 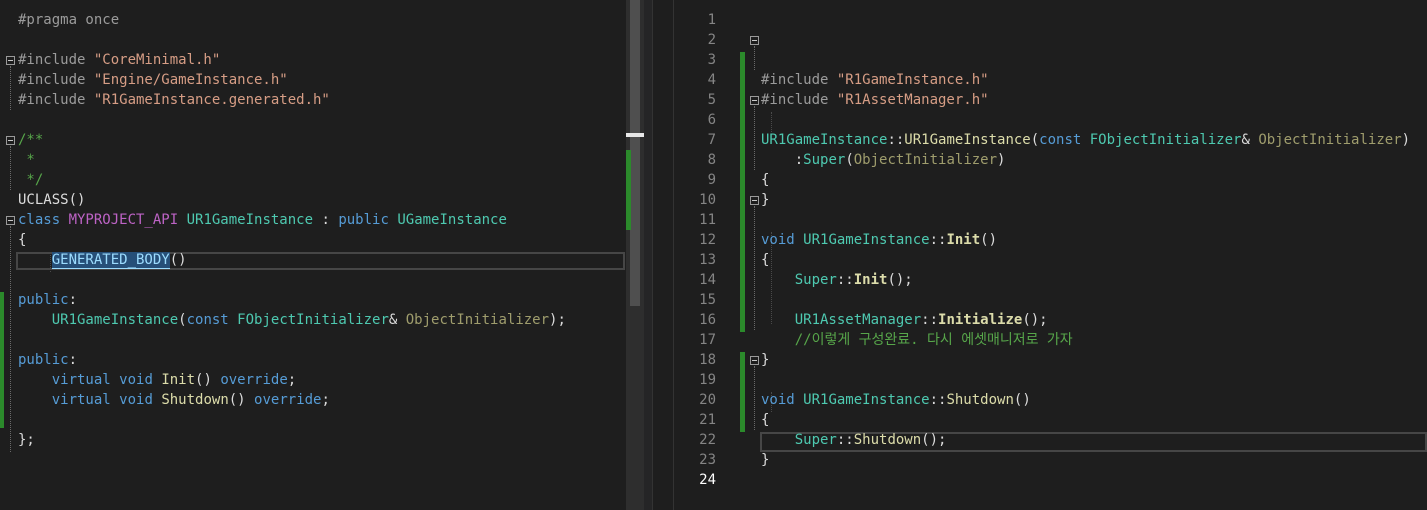 What do you see at coordinates (1091, 280) in the screenshot?
I see `code-line: Super::Init();` at bounding box center [1091, 280].